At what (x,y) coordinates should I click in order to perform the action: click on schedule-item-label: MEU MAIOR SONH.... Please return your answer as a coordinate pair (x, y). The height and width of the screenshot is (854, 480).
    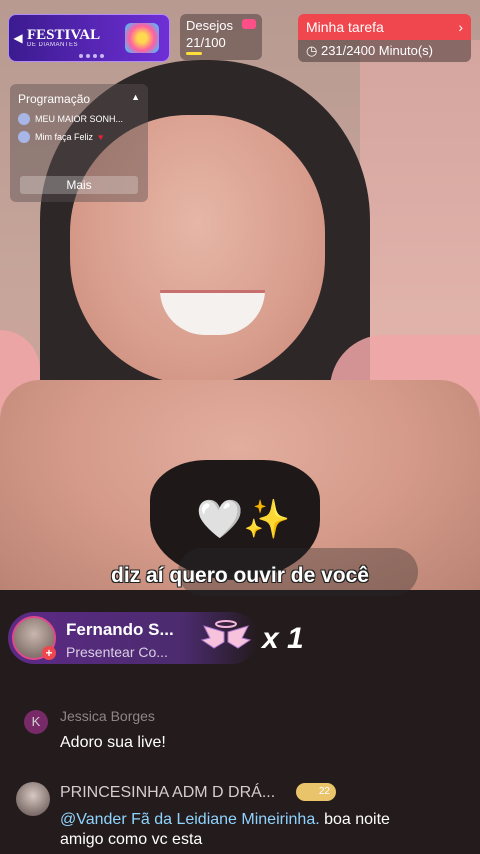
    Looking at the image, I should click on (79, 119).